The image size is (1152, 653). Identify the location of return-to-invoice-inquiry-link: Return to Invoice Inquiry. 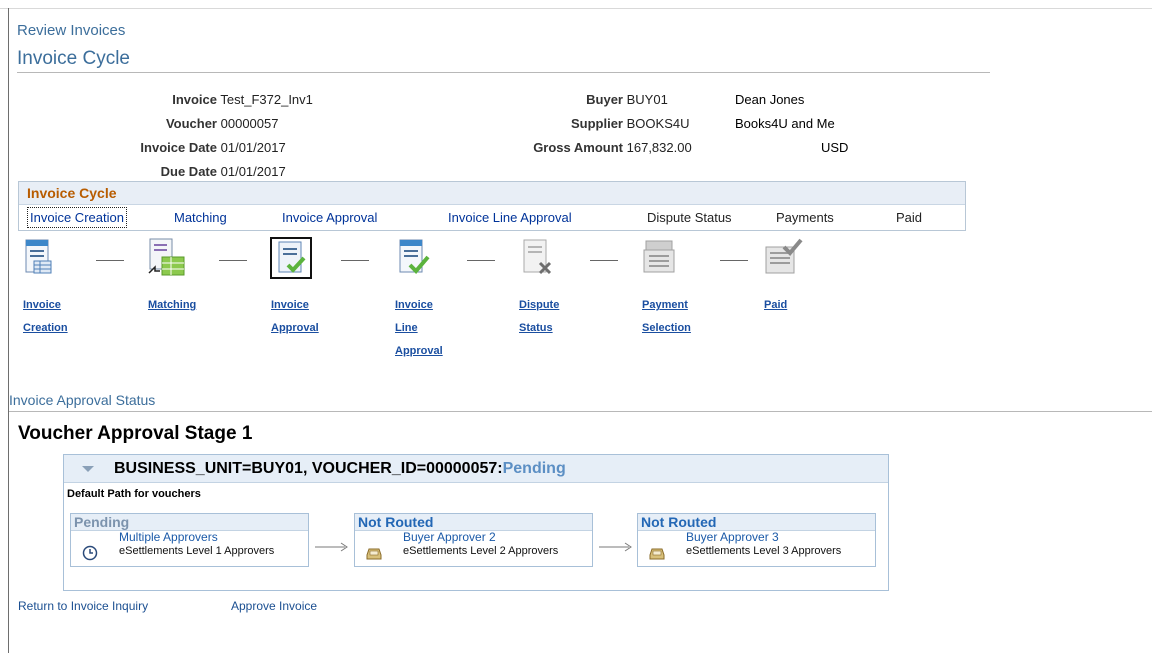
(83, 606).